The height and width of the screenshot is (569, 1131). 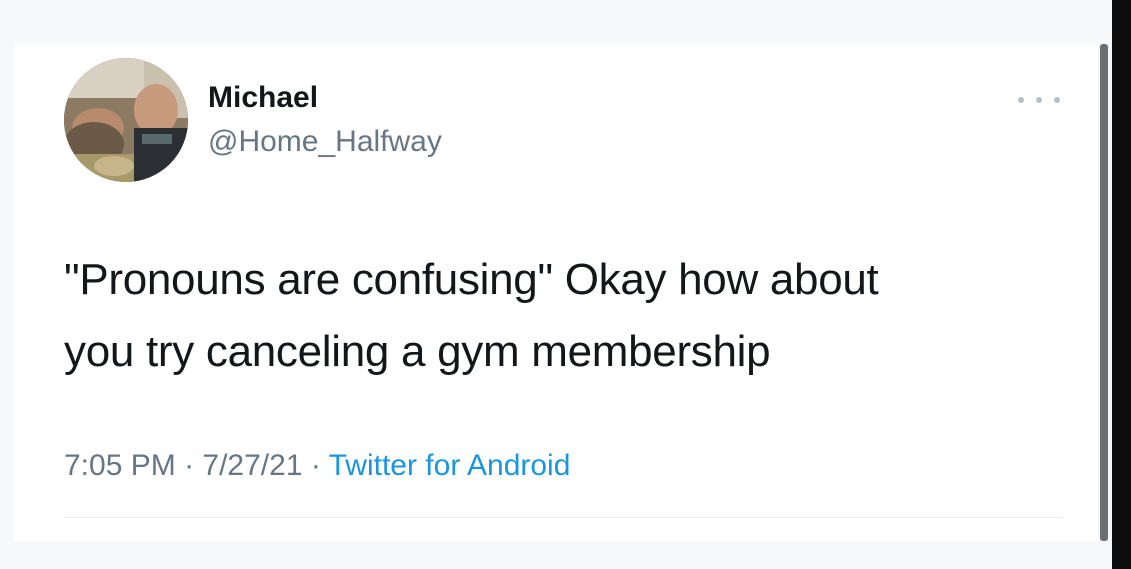 What do you see at coordinates (252, 465) in the screenshot?
I see `tweet-date: 7/27/21` at bounding box center [252, 465].